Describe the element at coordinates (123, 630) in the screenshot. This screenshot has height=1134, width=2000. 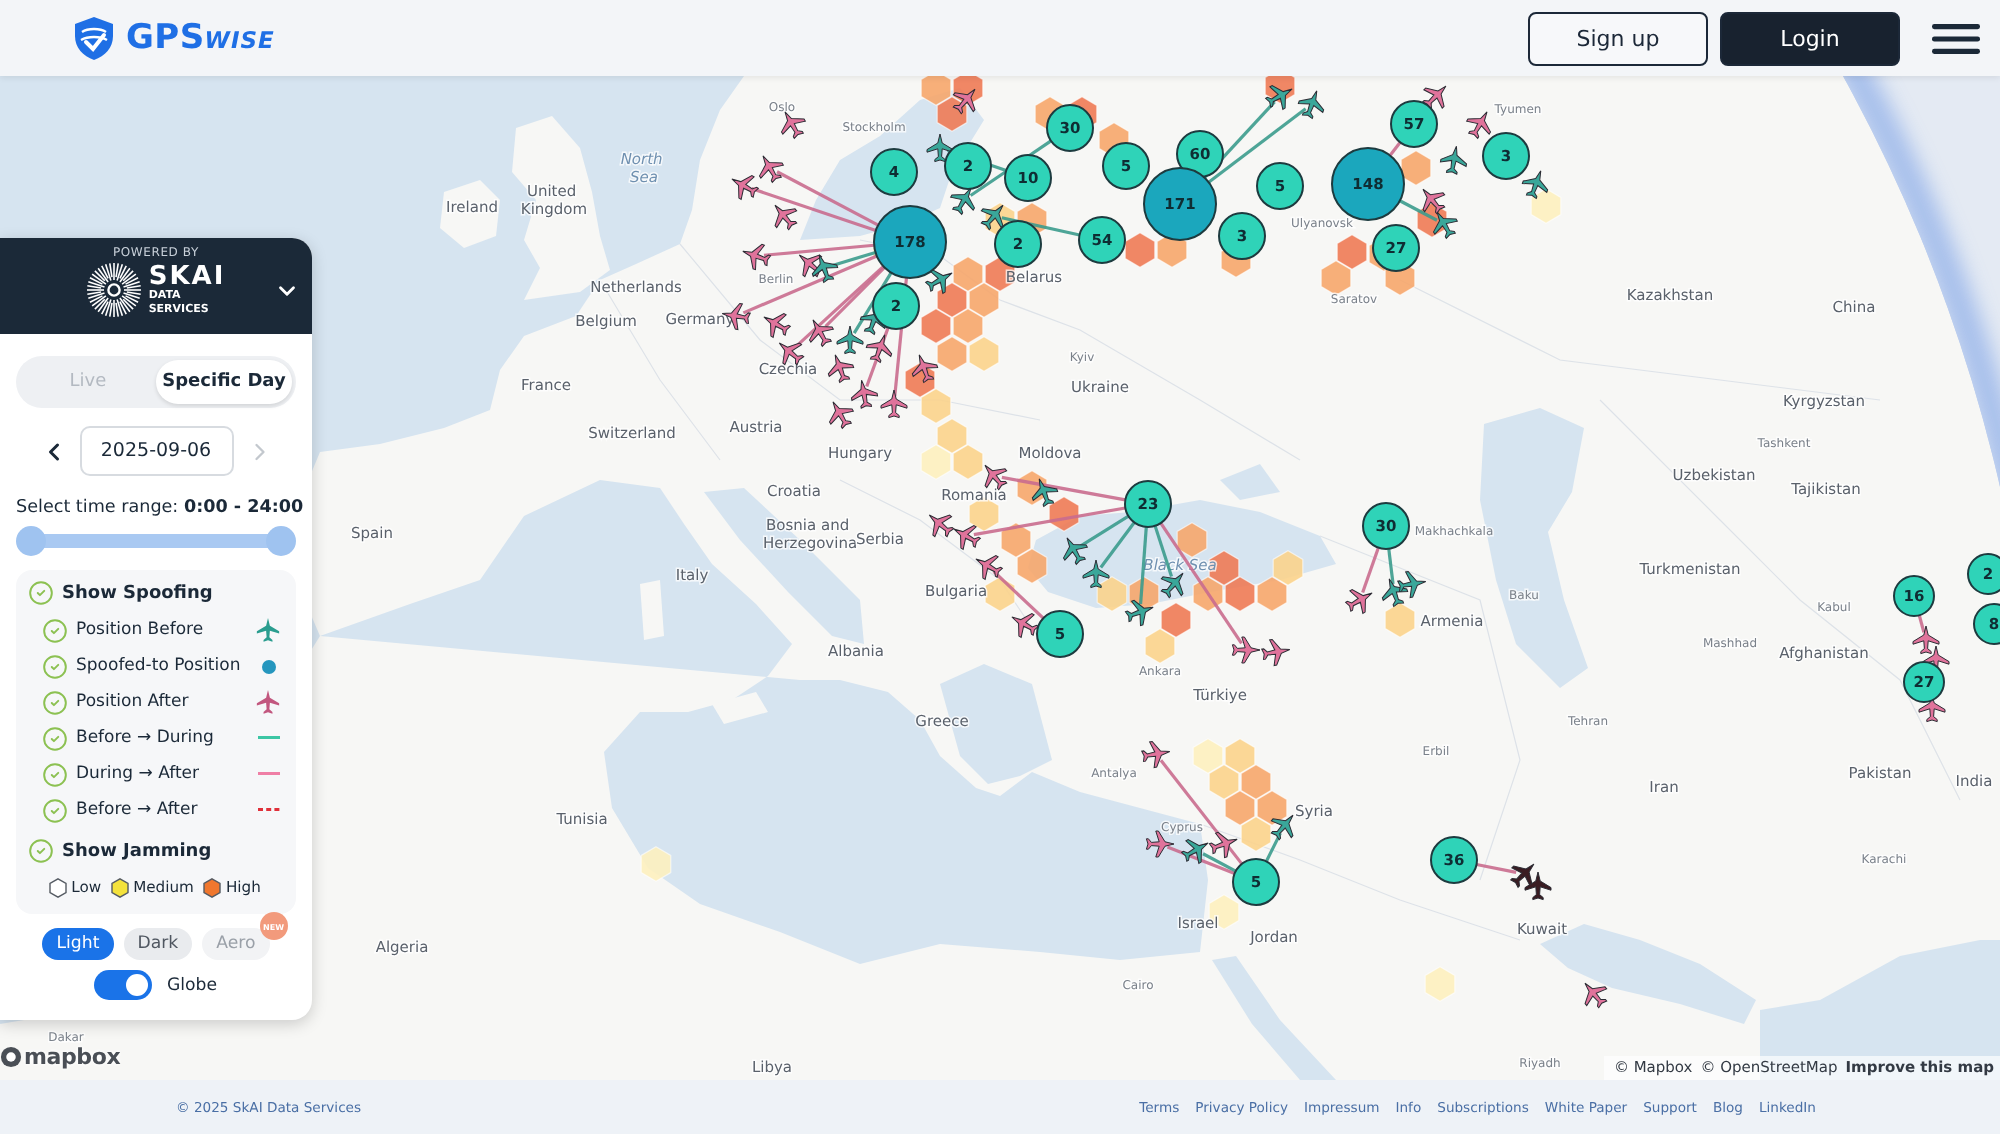
I see `layer-option: Position Before` at that location.